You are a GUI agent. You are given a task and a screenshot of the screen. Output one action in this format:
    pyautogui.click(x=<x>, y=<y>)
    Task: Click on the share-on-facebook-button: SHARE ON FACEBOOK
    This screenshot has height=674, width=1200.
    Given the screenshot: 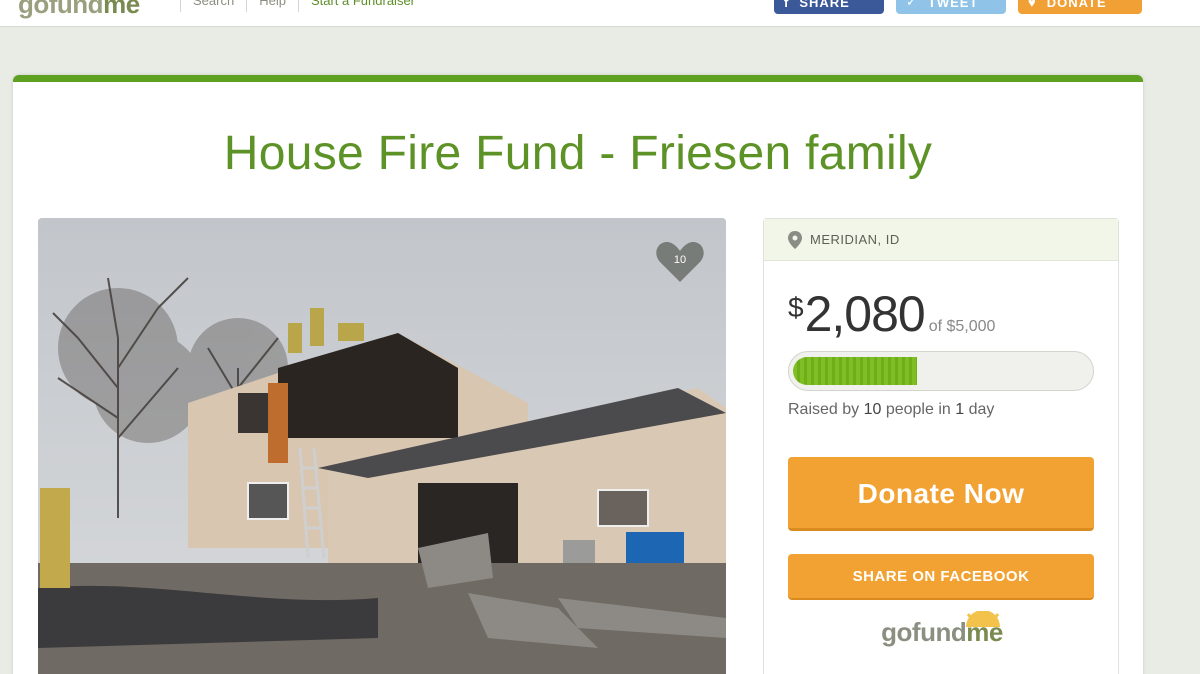 What is the action you would take?
    pyautogui.click(x=941, y=577)
    